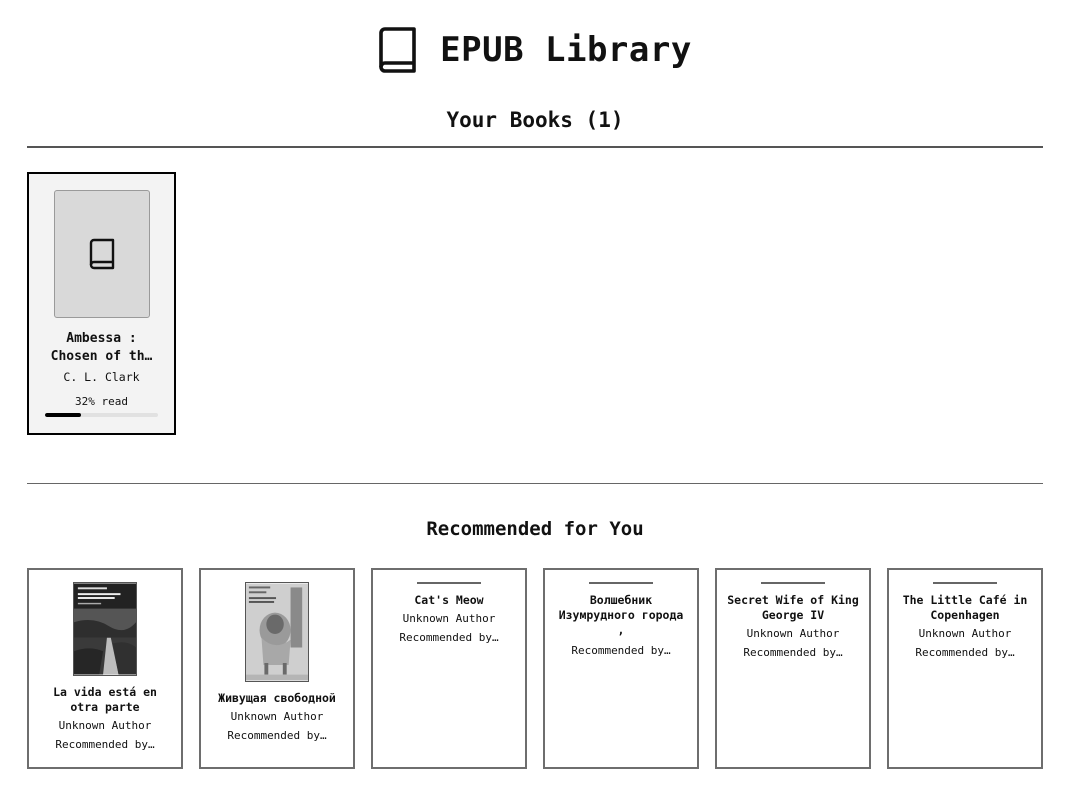  Describe the element at coordinates (566, 50) in the screenshot. I see `app-title: EPUB Library` at that location.